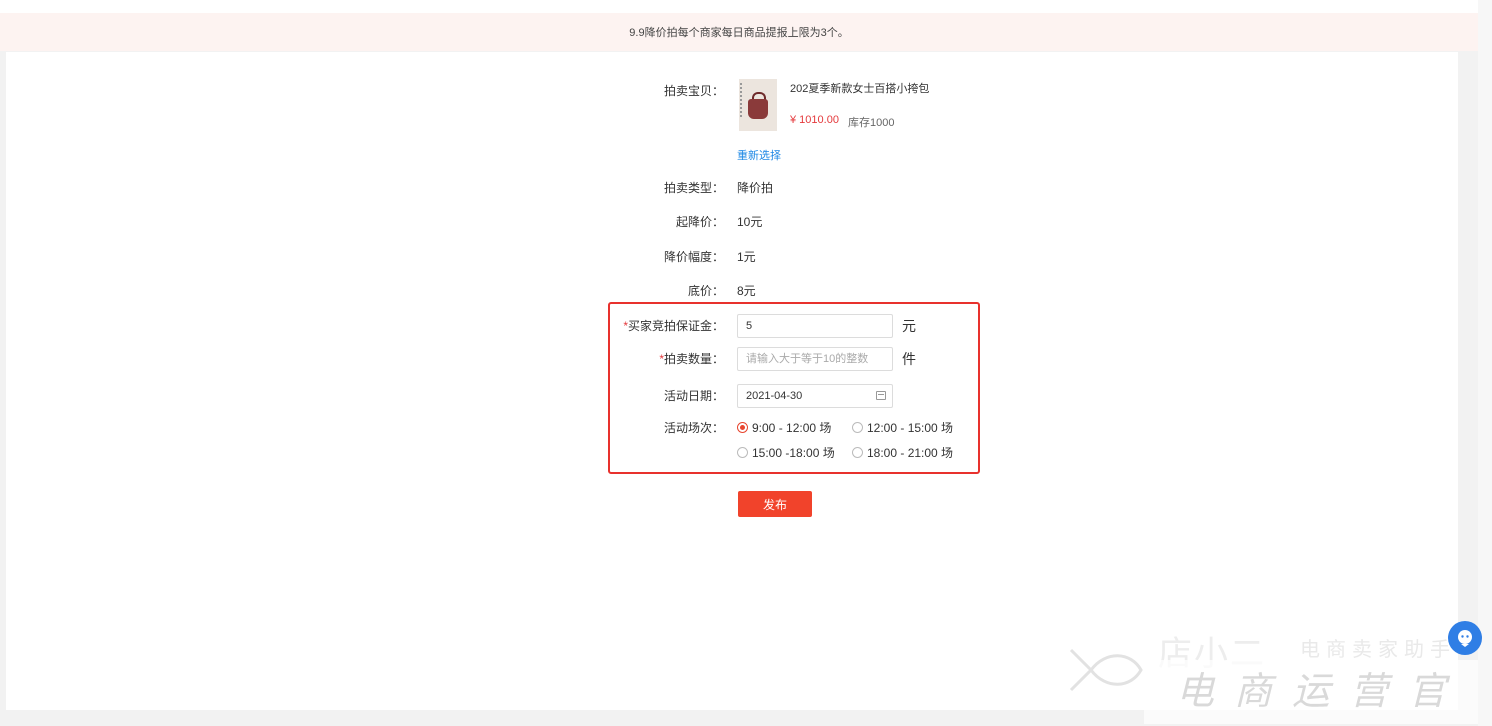 The height and width of the screenshot is (726, 1492). Describe the element at coordinates (774, 396) in the screenshot. I see `date-value: 2021-04-30` at that location.